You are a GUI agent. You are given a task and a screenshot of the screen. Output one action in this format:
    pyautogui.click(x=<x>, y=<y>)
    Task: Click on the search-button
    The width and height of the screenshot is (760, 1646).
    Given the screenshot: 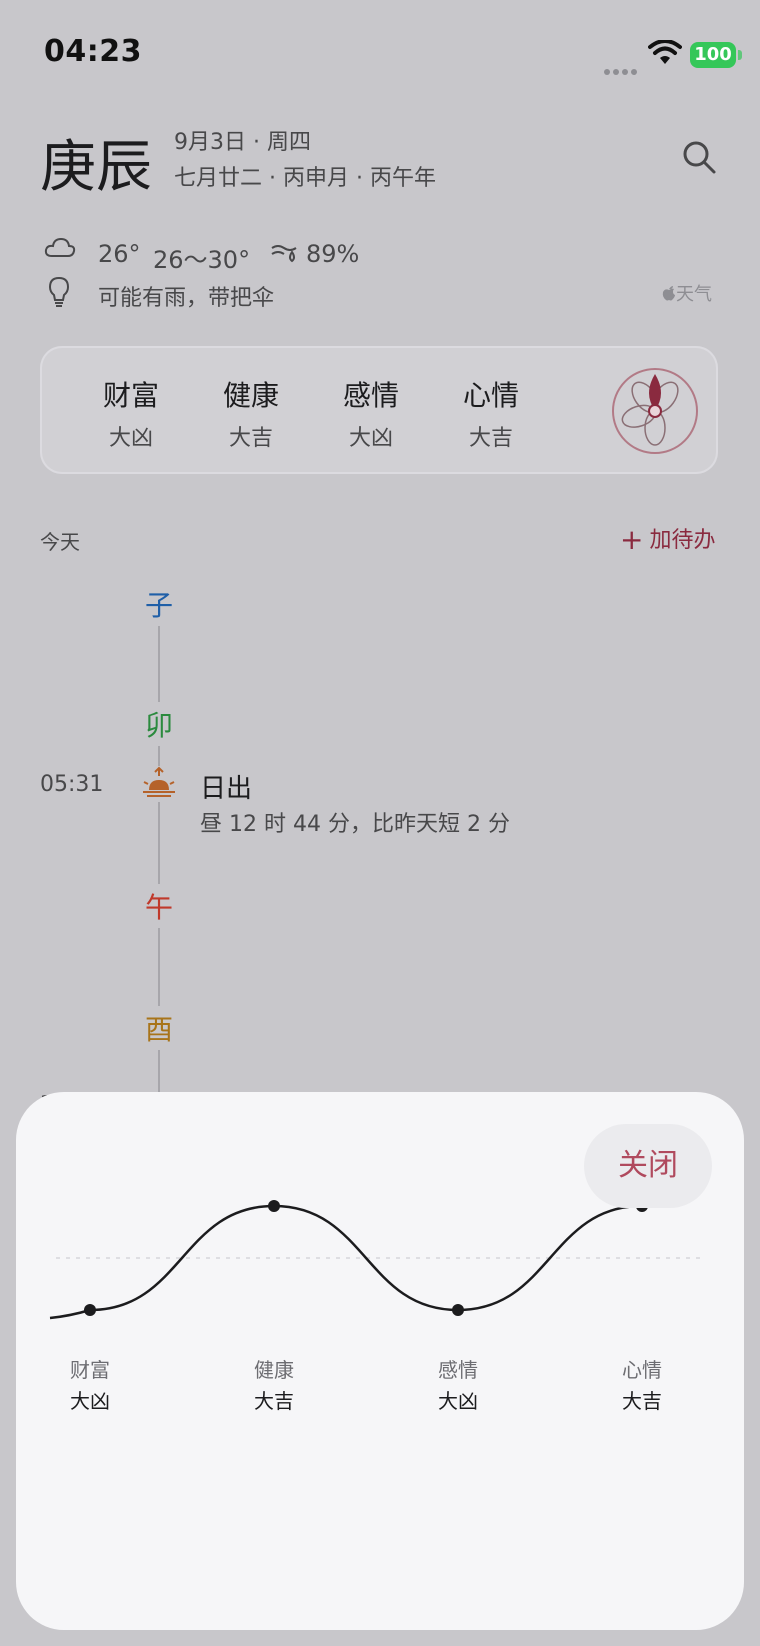 What is the action you would take?
    pyautogui.click(x=700, y=158)
    